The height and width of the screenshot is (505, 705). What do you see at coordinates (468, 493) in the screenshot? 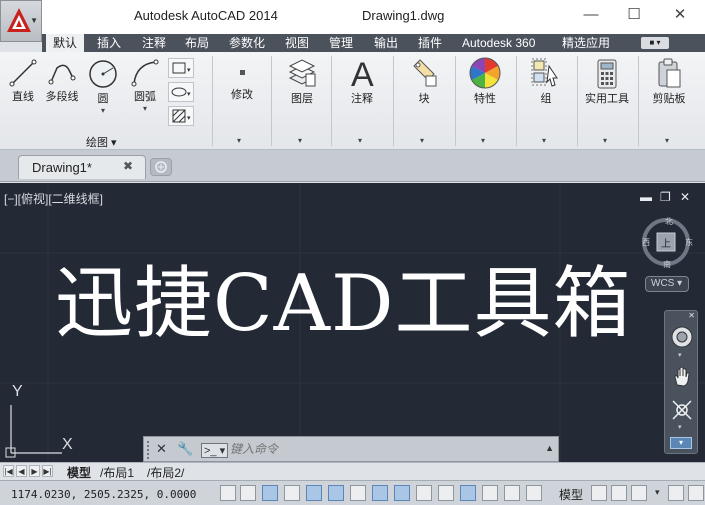
I see `transparency-icon` at bounding box center [468, 493].